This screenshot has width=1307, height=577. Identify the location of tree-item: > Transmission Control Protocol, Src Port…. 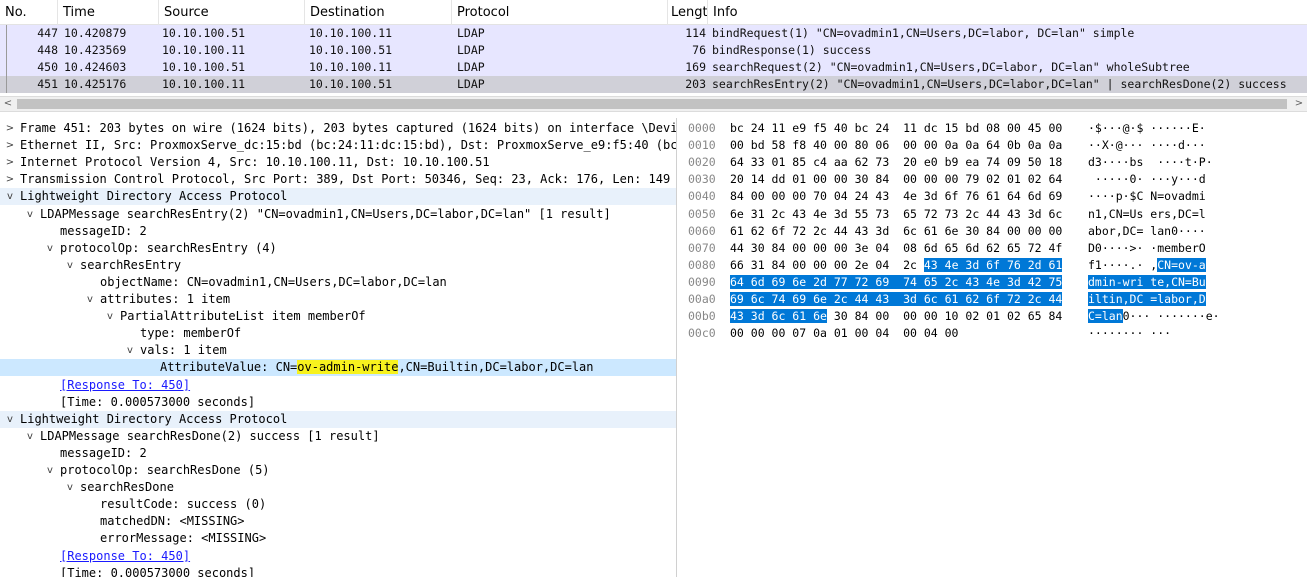
(338, 179).